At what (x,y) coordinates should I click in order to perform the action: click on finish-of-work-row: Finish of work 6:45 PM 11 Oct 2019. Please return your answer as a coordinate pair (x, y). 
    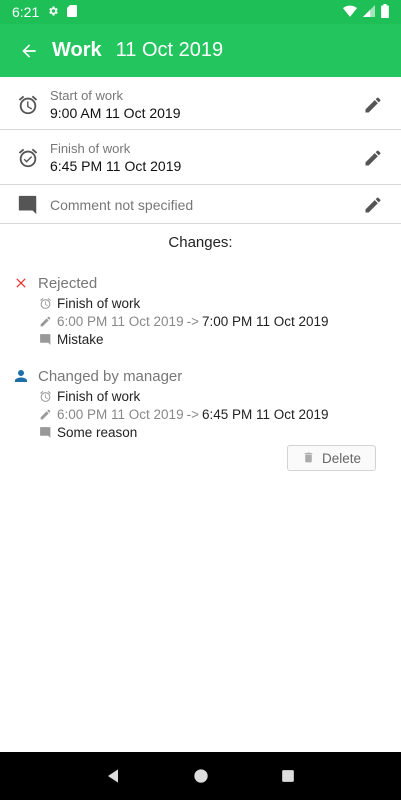
    Looking at the image, I should click on (200, 158).